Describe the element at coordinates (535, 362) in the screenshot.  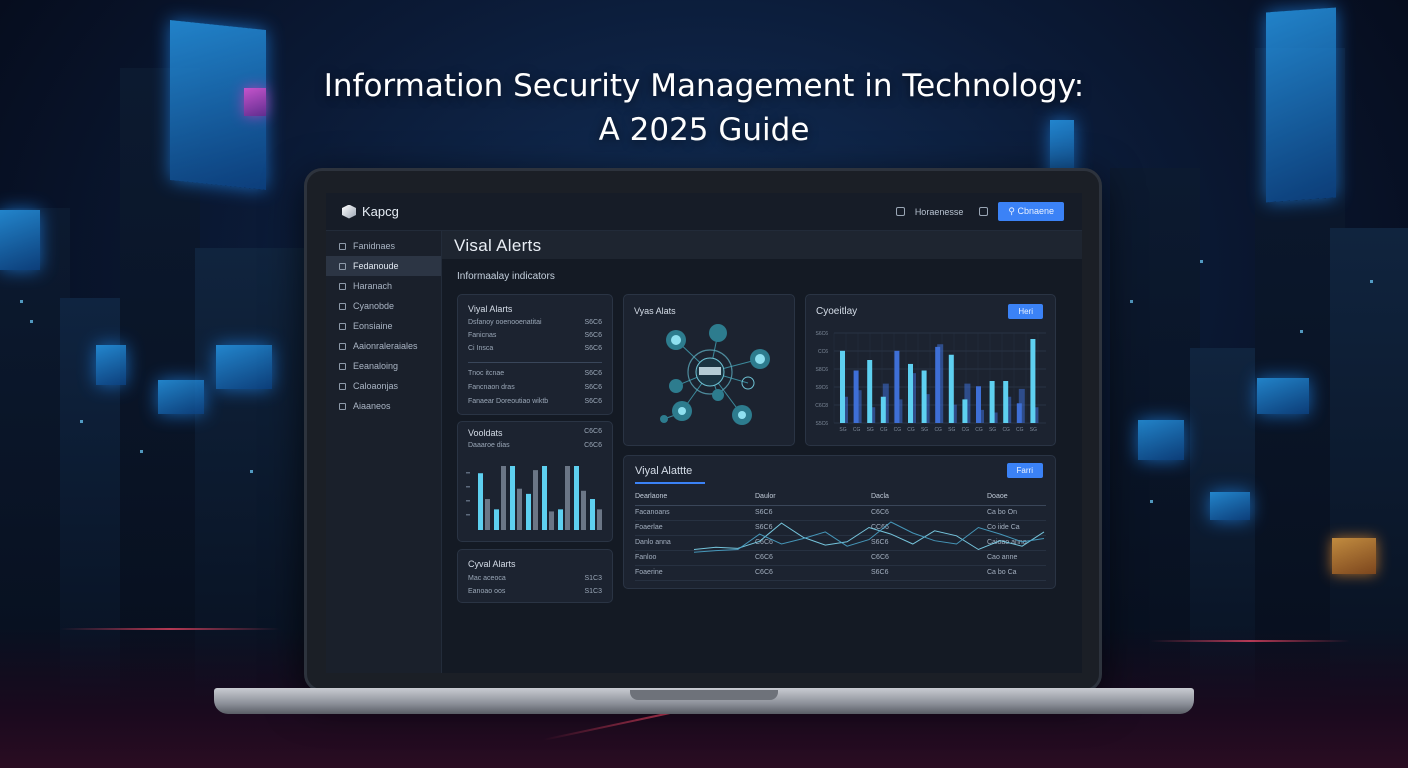
I see `alerts-divider` at that location.